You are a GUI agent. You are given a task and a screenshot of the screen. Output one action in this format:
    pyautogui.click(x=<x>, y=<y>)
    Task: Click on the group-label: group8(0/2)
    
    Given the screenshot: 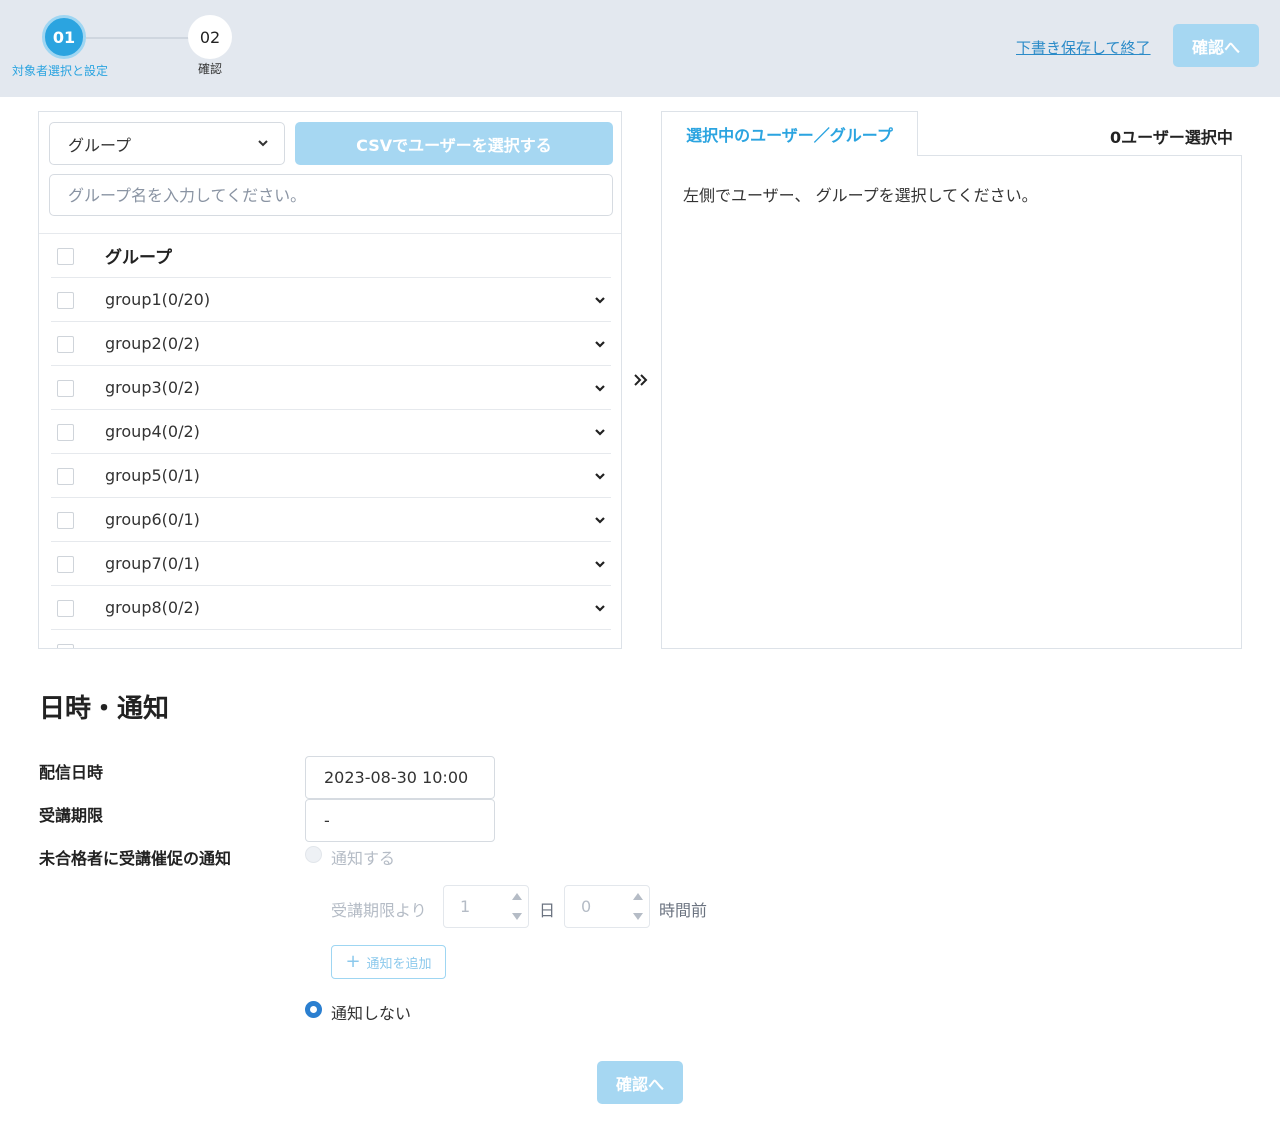 What is the action you would take?
    pyautogui.click(x=152, y=607)
    